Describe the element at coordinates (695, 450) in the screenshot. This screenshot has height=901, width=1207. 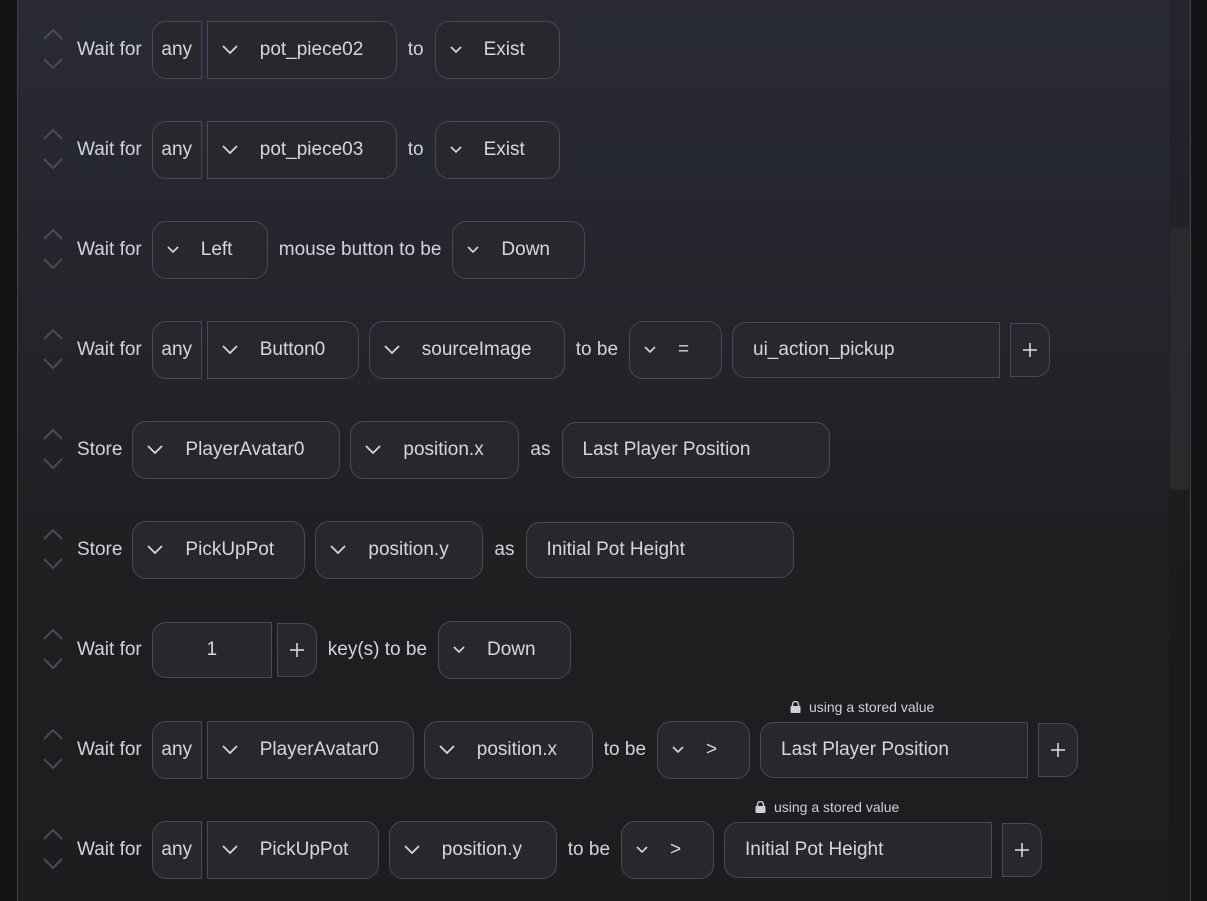
I see `stored-name-input: Last Player Position` at that location.